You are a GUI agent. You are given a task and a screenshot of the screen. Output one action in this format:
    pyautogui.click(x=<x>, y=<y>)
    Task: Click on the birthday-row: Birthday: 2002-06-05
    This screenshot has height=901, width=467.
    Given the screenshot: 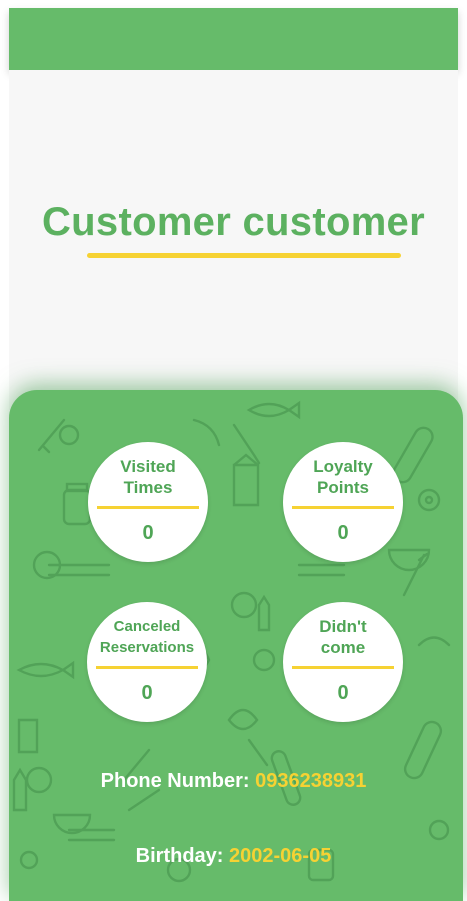 What is the action you would take?
    pyautogui.click(x=233, y=856)
    